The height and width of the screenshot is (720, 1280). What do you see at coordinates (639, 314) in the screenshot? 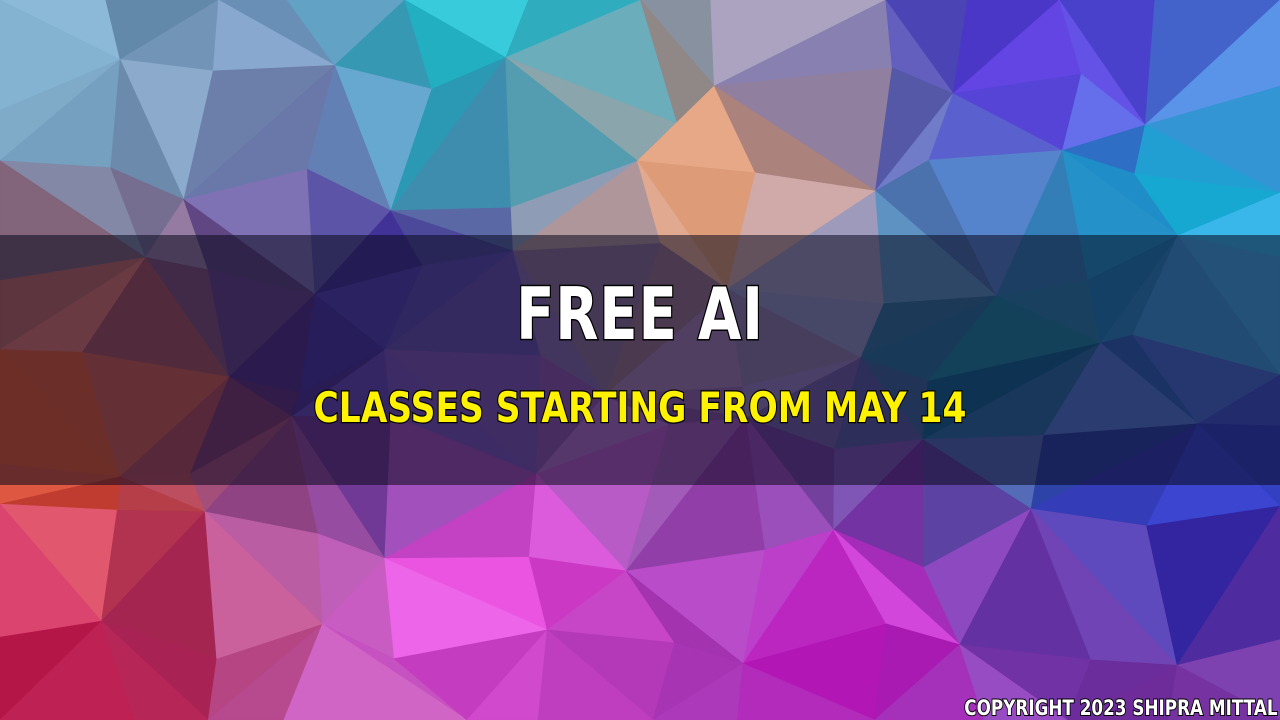
I see `headline-title: FREE AI` at bounding box center [639, 314].